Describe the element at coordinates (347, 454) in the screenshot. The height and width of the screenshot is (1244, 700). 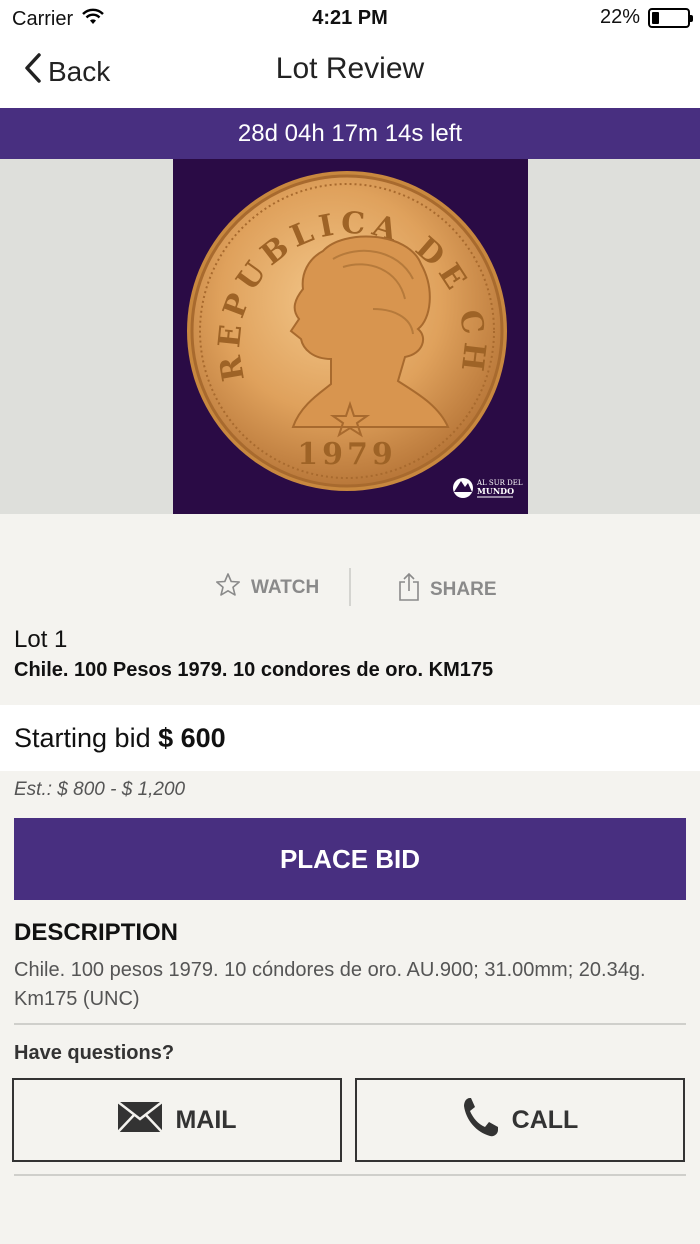
I see `coin-year: 1979` at that location.